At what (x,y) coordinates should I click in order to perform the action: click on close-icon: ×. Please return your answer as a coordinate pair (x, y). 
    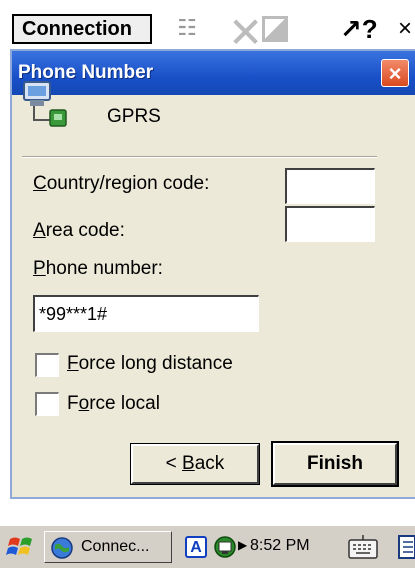
    Looking at the image, I should click on (406, 29).